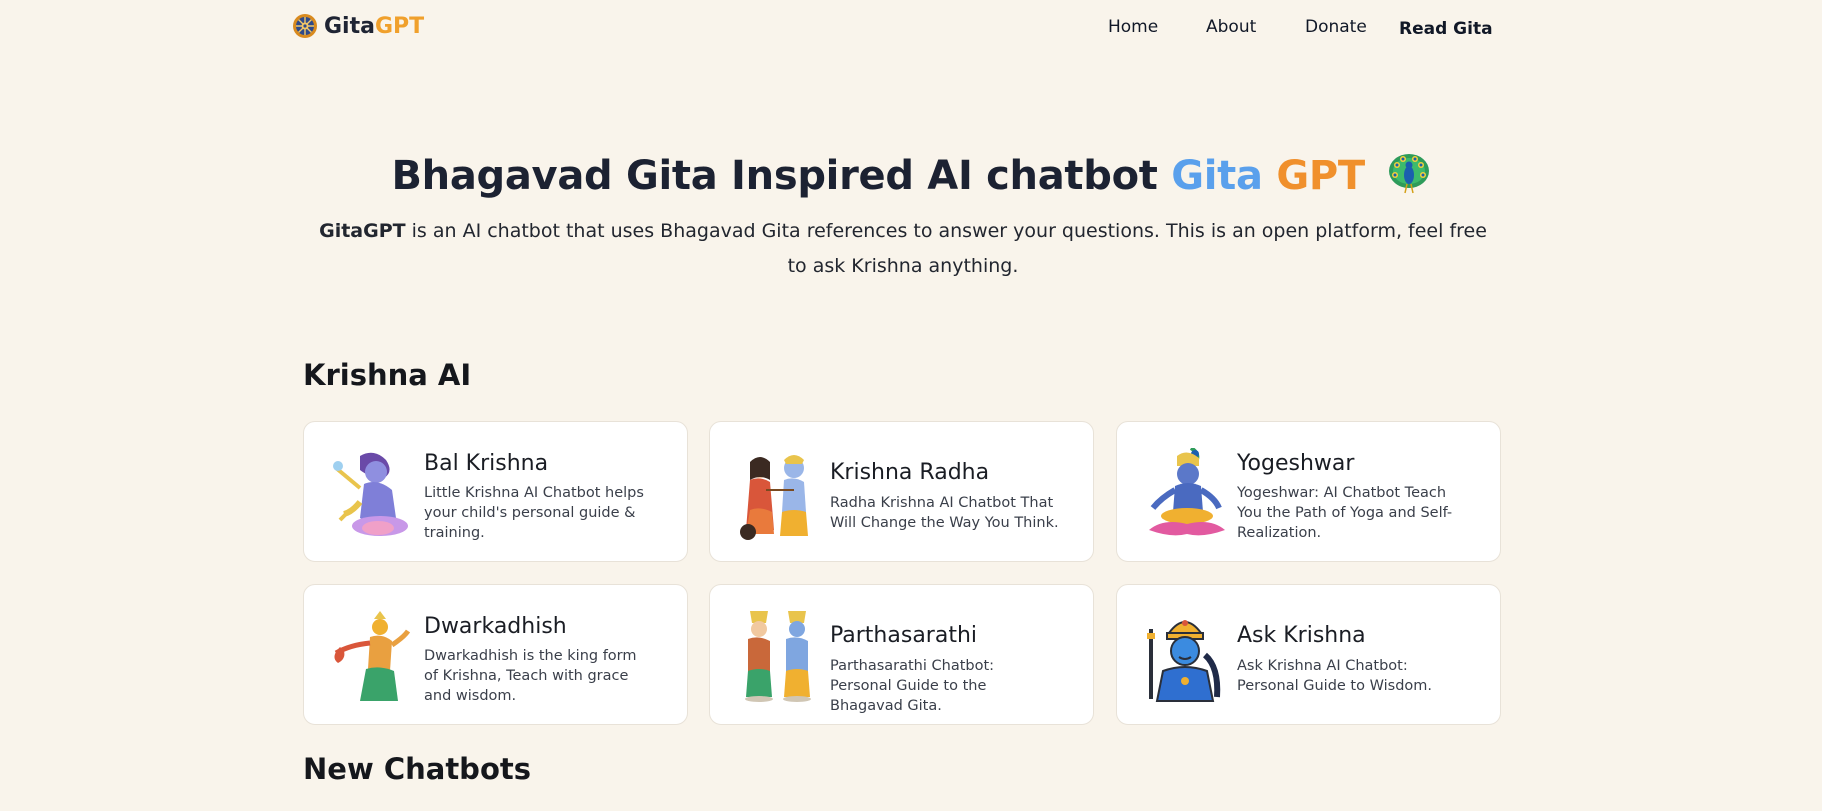 The width and height of the screenshot is (1822, 811). I want to click on nav-read-gita-link: Read Gita, so click(1446, 29).